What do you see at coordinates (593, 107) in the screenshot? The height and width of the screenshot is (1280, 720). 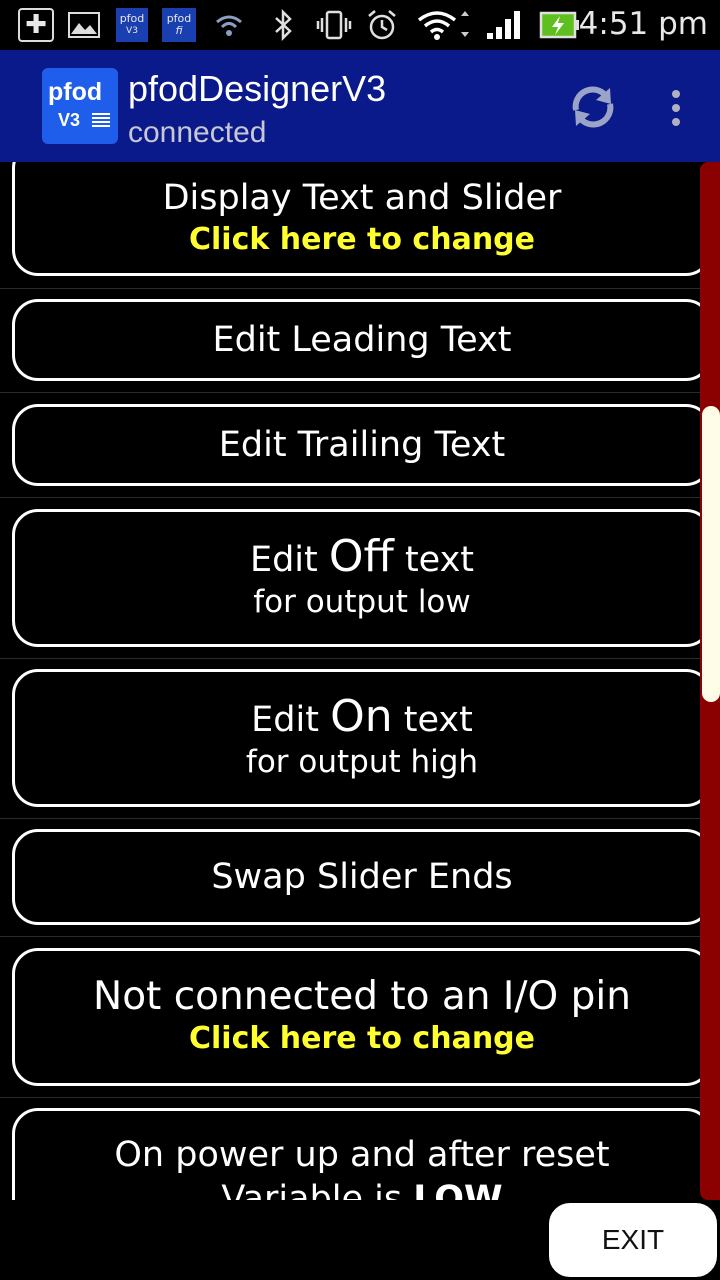 I see `refresh-icon` at bounding box center [593, 107].